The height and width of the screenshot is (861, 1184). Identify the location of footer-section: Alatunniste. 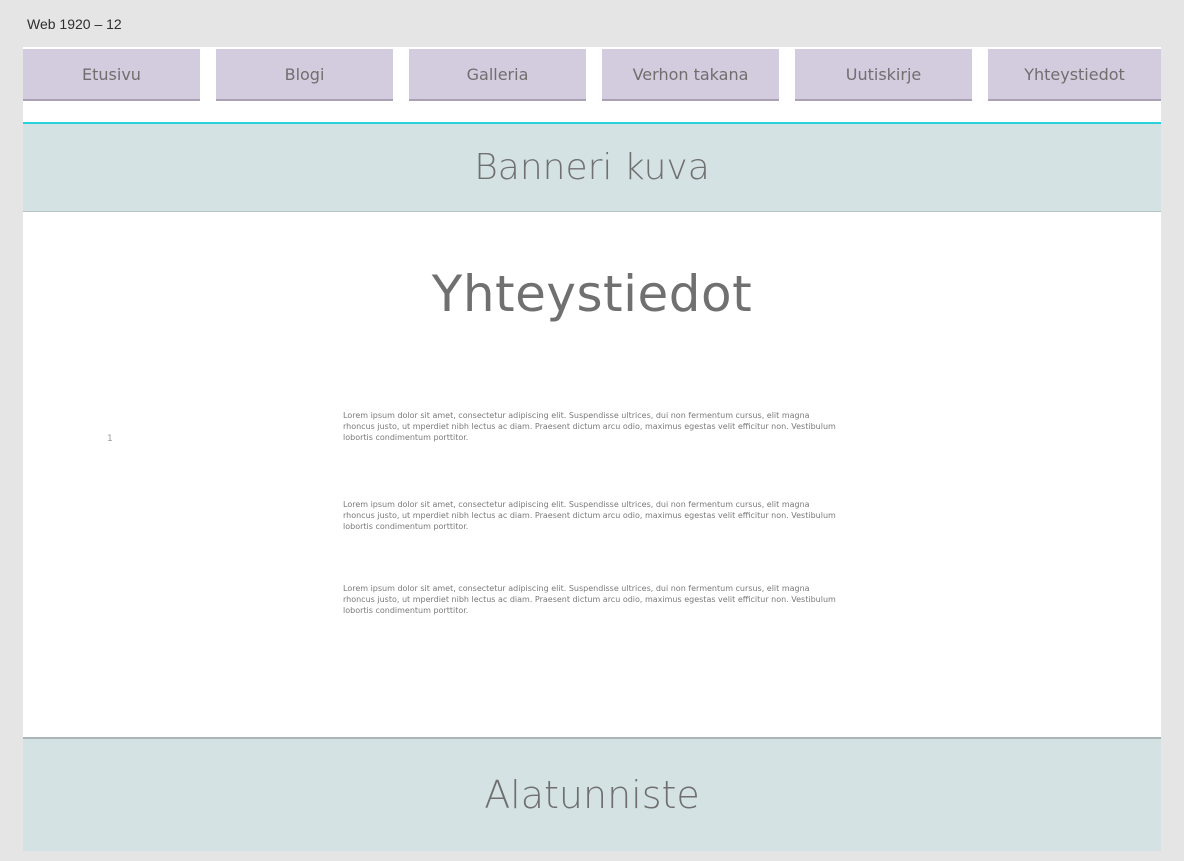
(592, 794).